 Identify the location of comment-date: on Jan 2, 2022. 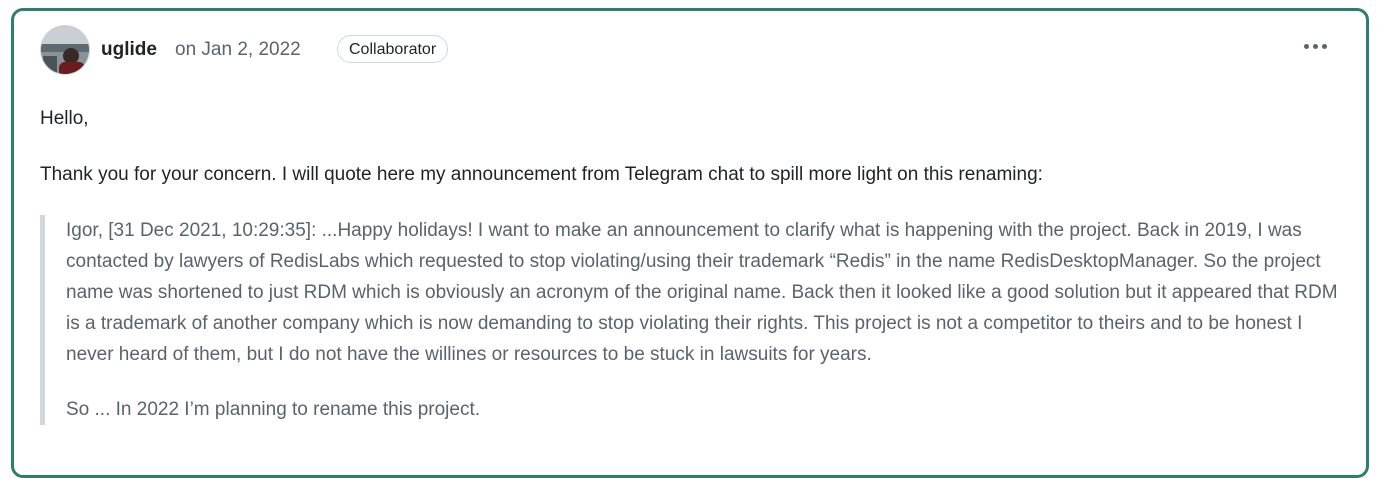
(238, 50).